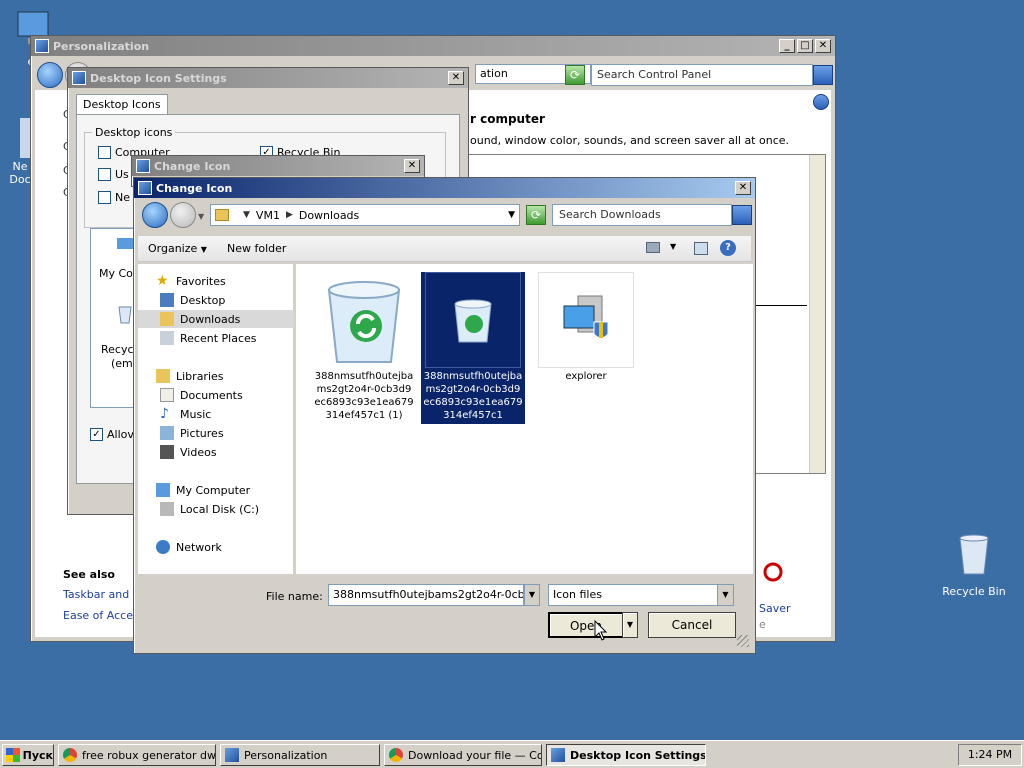 The image size is (1024, 768). What do you see at coordinates (122, 104) in the screenshot?
I see `tab-desktop-icons: Desktop Icons` at bounding box center [122, 104].